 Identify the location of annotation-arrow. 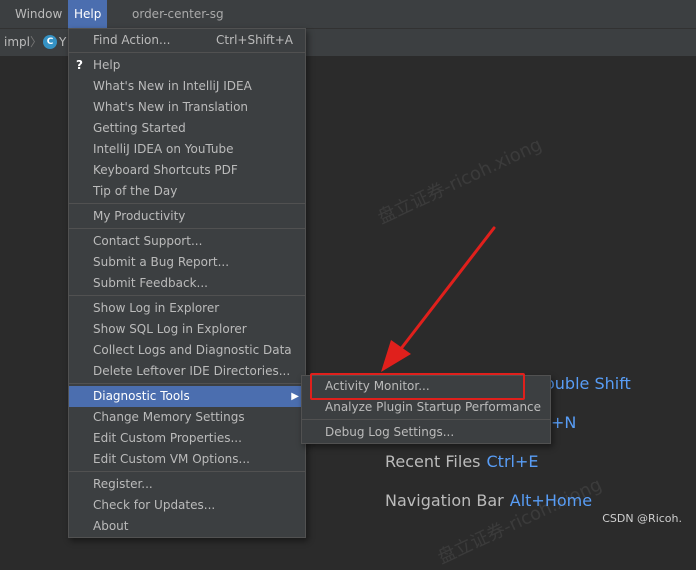
(438, 299).